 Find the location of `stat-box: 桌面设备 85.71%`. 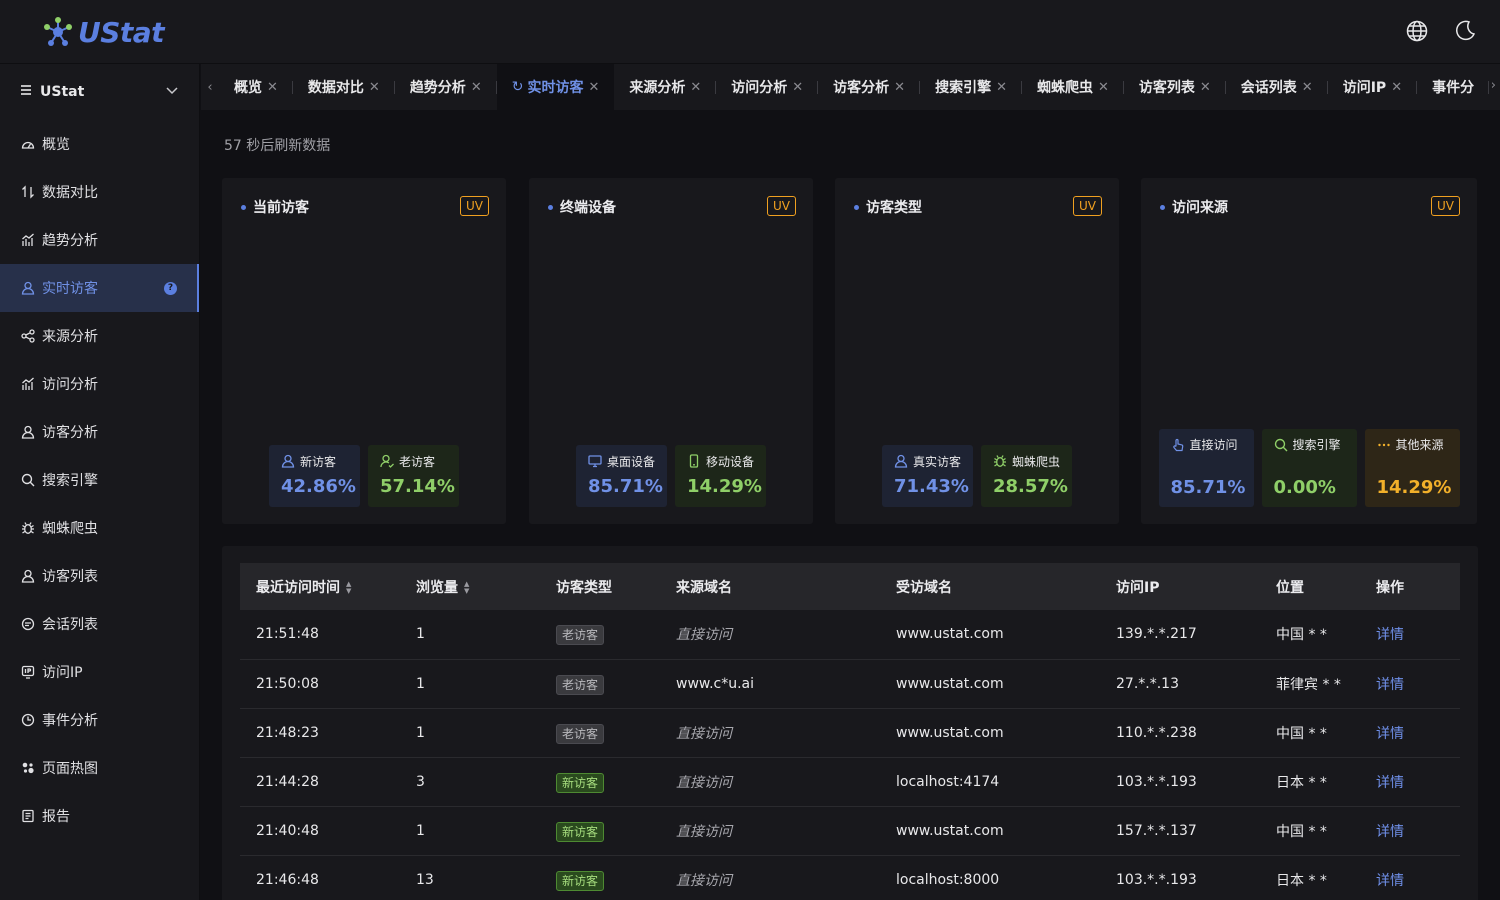

stat-box: 桌面设备 85.71% is located at coordinates (621, 476).